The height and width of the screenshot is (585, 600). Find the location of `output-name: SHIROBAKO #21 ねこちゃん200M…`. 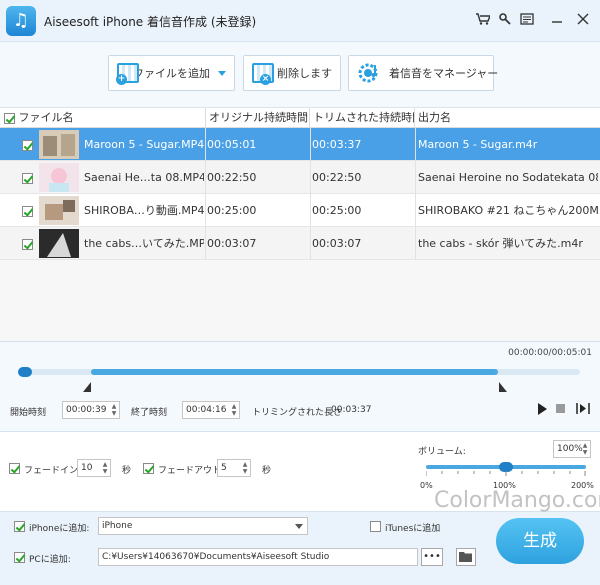

output-name: SHIROBAKO #21 ねこちゃん200M… is located at coordinates (508, 210).